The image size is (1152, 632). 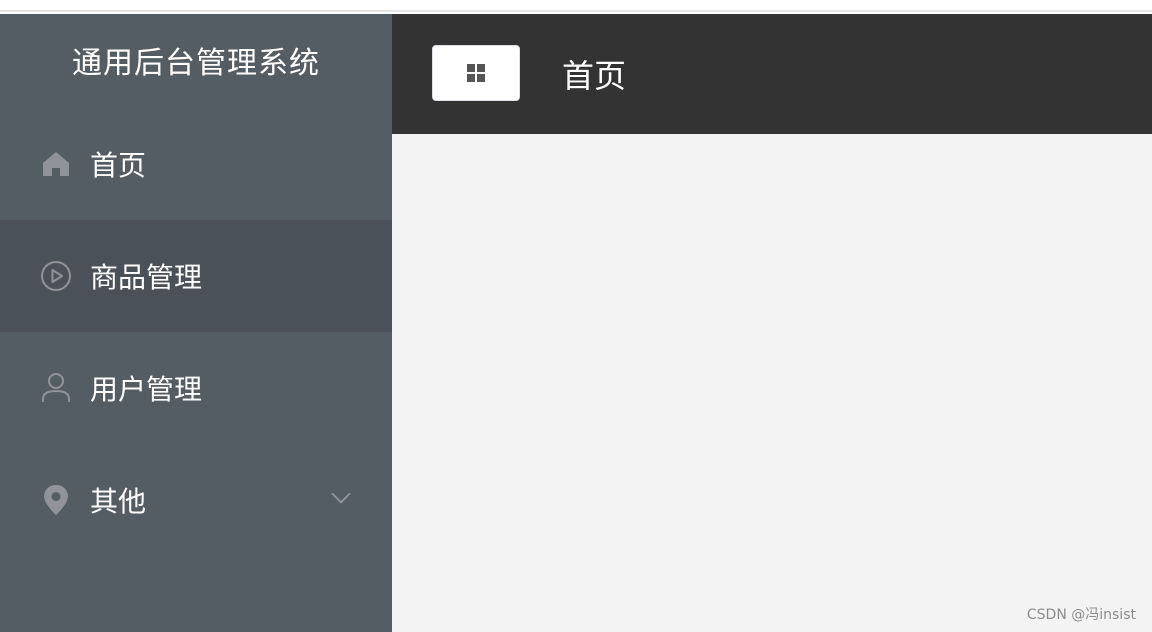 I want to click on sidebar-item-label: 首页, so click(x=118, y=165).